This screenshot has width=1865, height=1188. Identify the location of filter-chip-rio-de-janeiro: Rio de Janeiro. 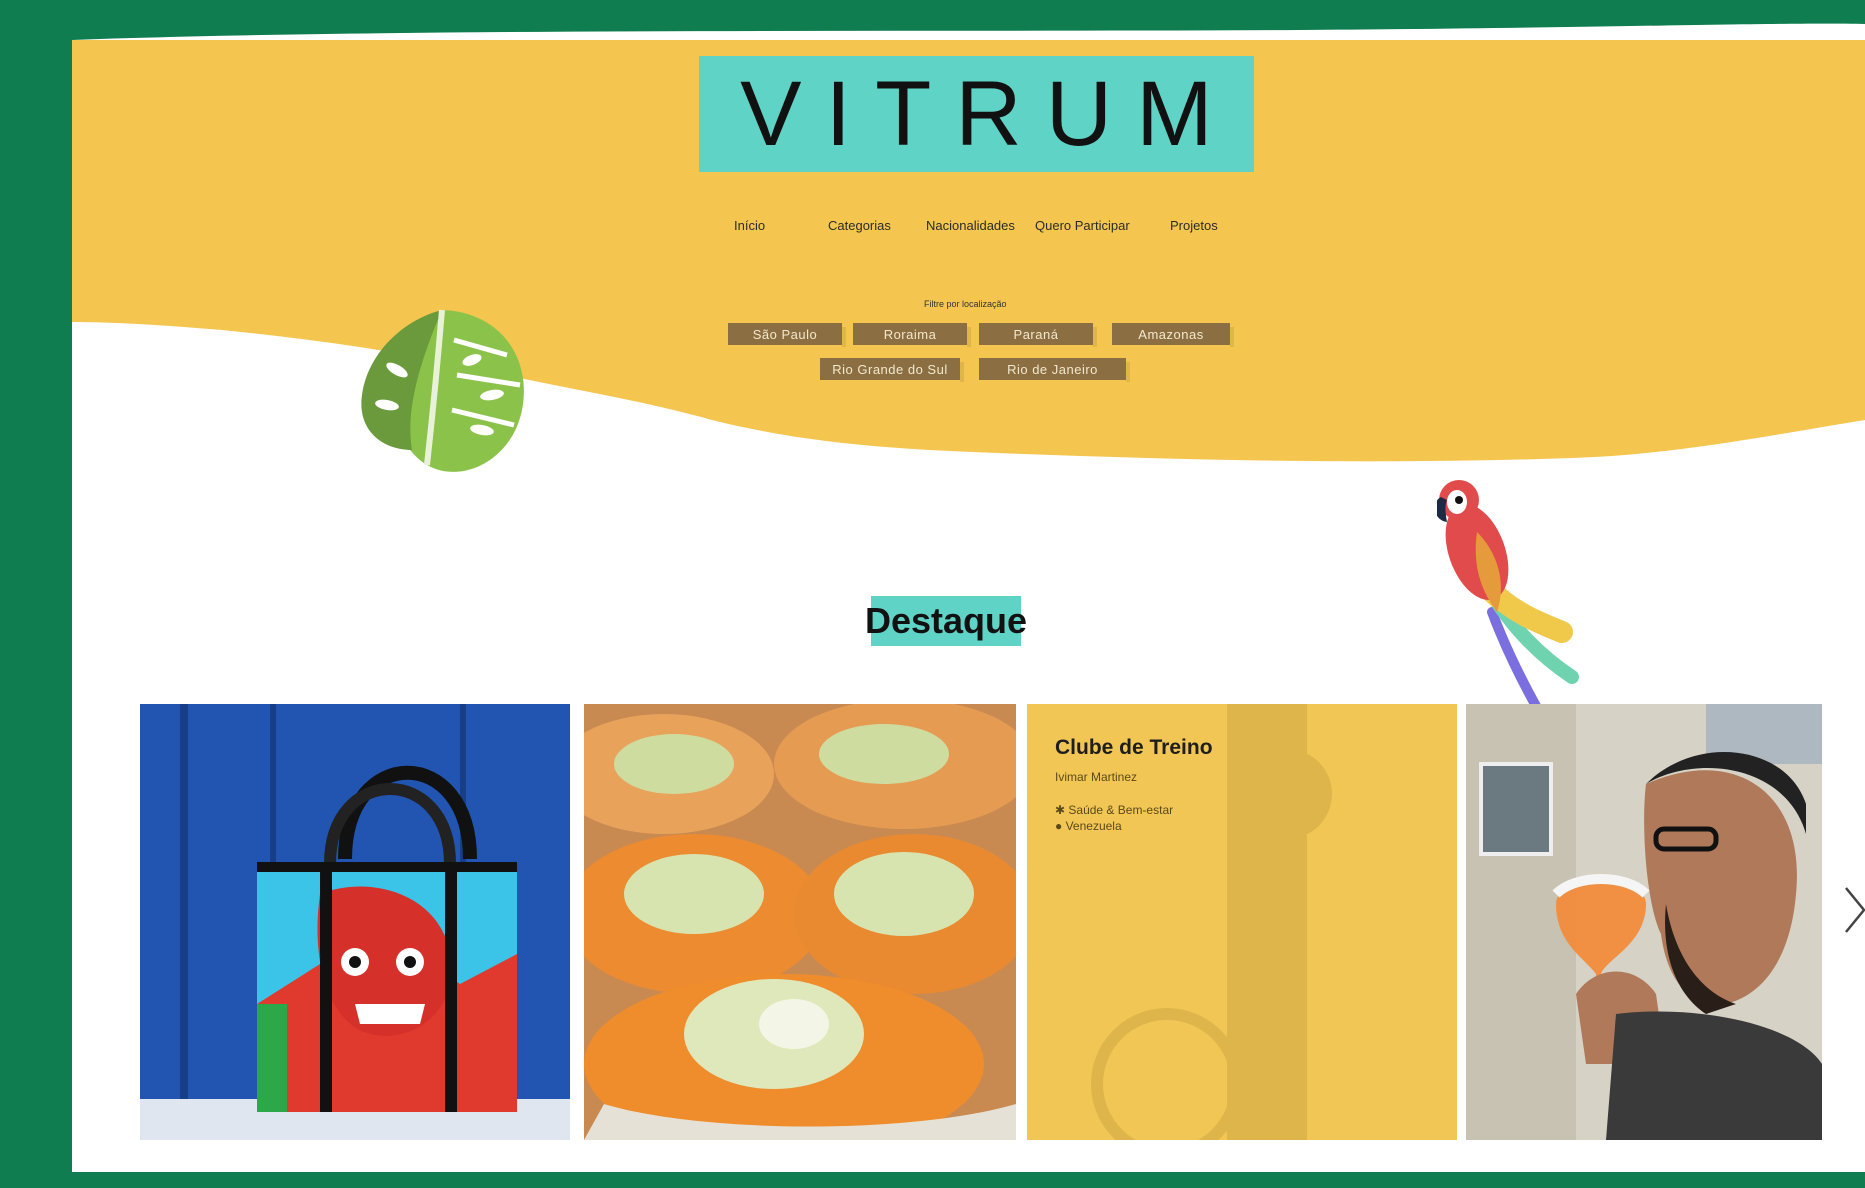
(1054, 370).